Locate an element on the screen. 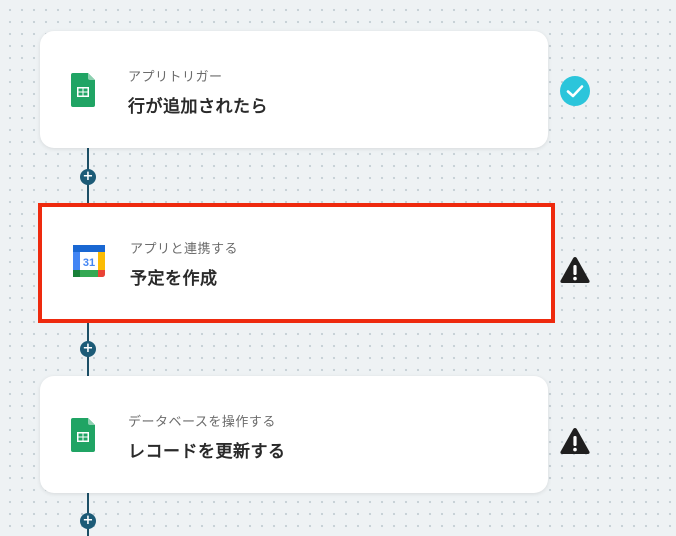 Image resolution: width=676 pixels, height=536 pixels. svg-text: 31 is located at coordinates (89, 263).